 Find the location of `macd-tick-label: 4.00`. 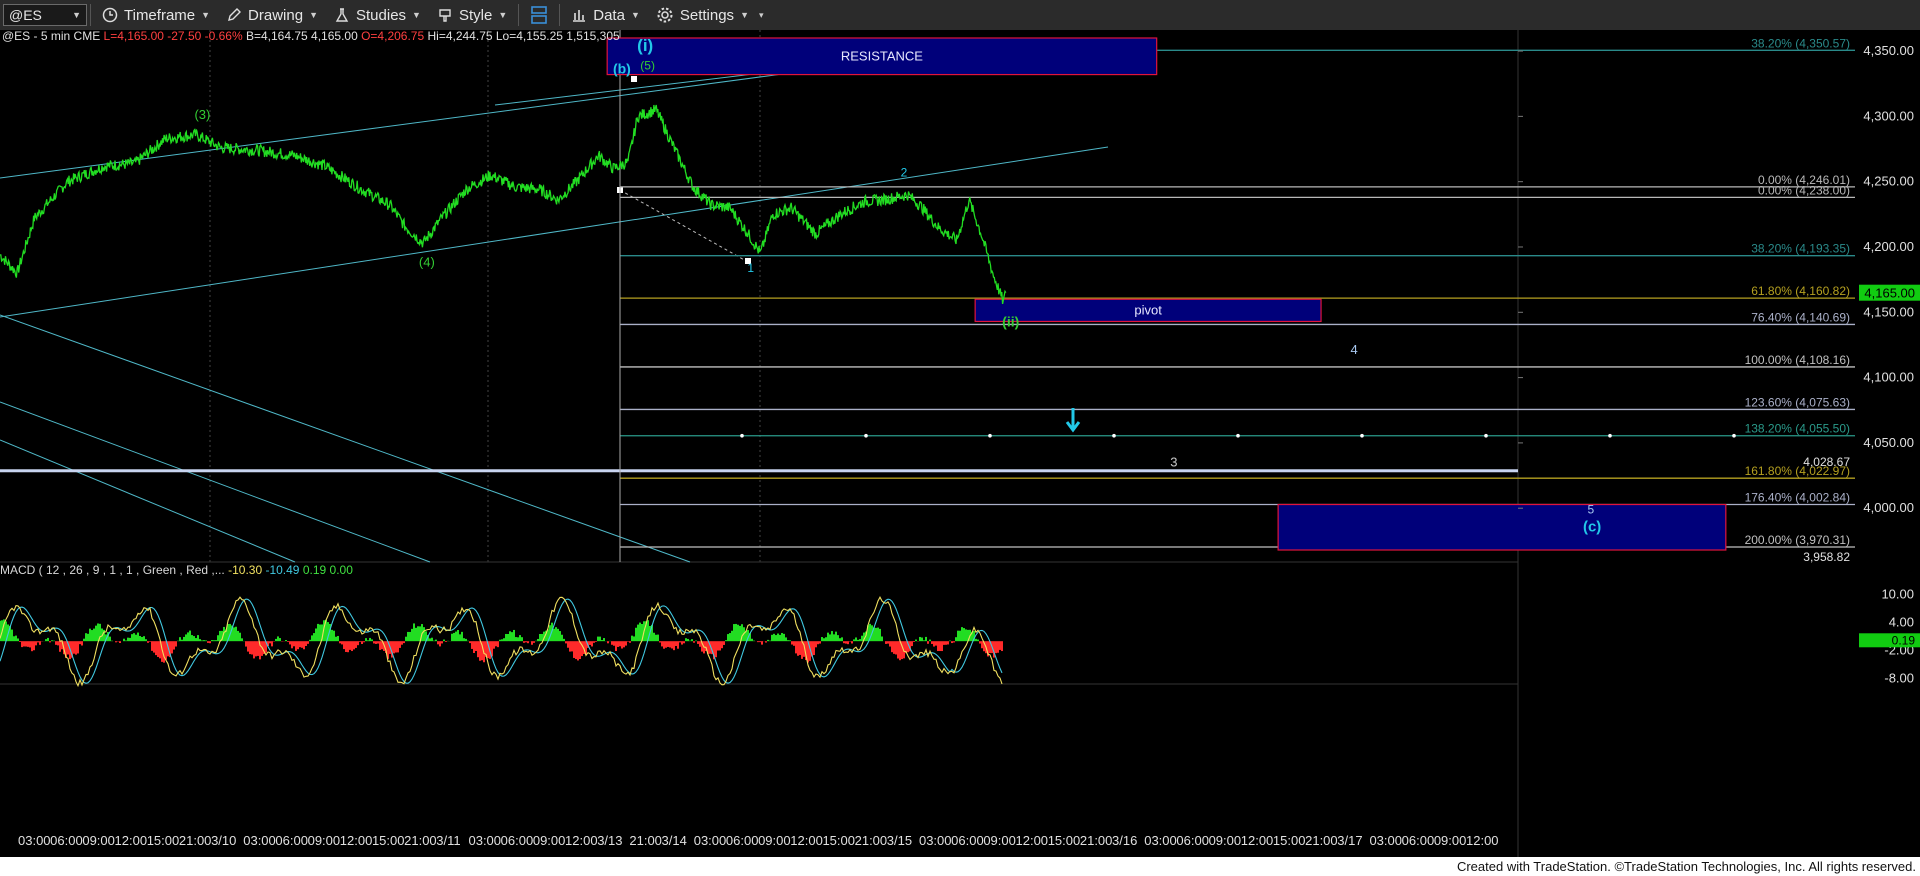

macd-tick-label: 4.00 is located at coordinates (1901, 621).